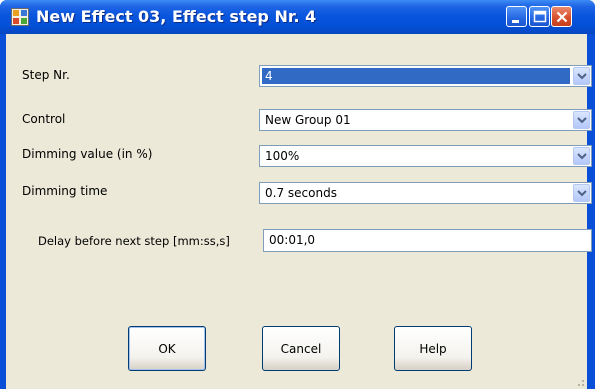  I want to click on step-nr-dropdown: 4, so click(425, 76).